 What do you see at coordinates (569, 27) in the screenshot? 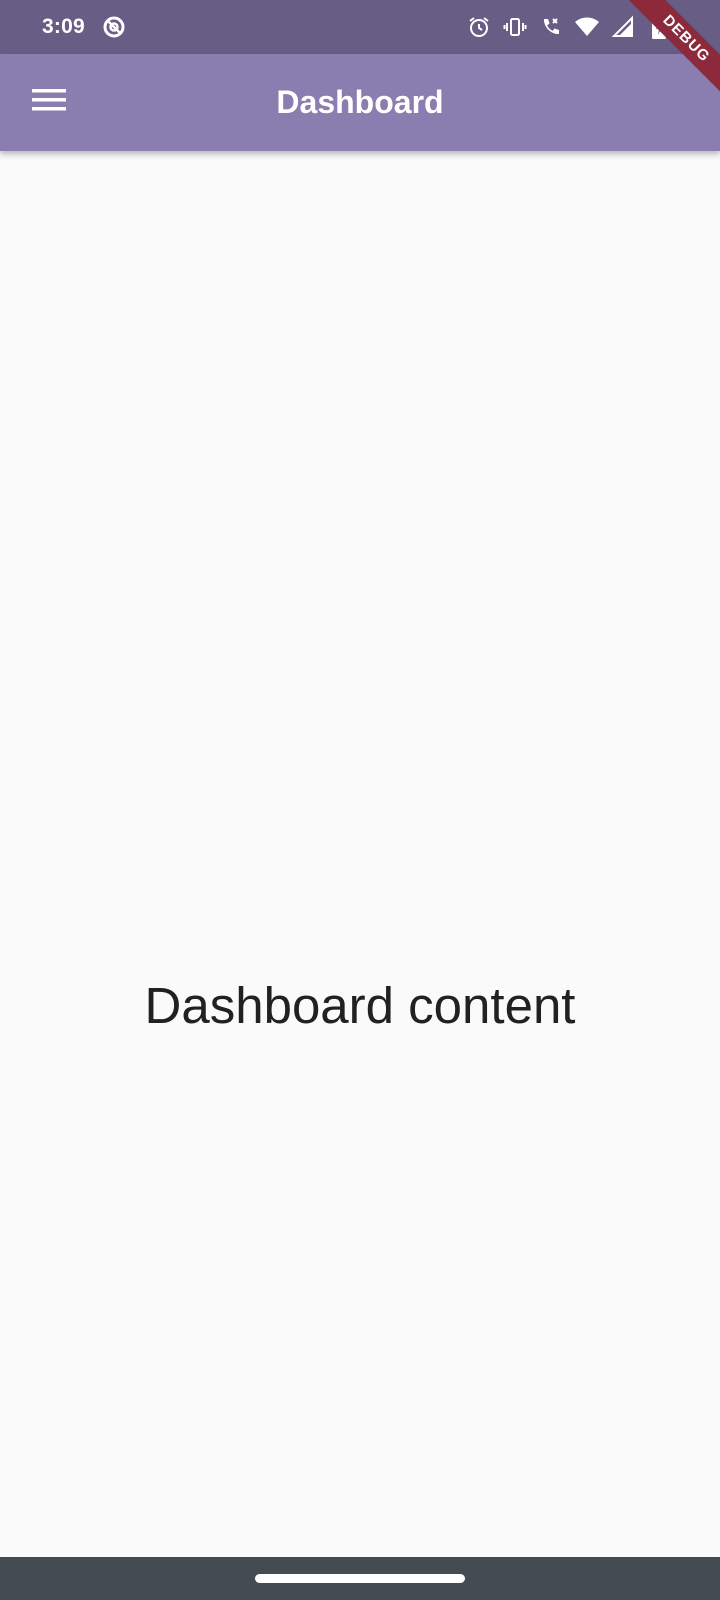
I see `status-icons` at bounding box center [569, 27].